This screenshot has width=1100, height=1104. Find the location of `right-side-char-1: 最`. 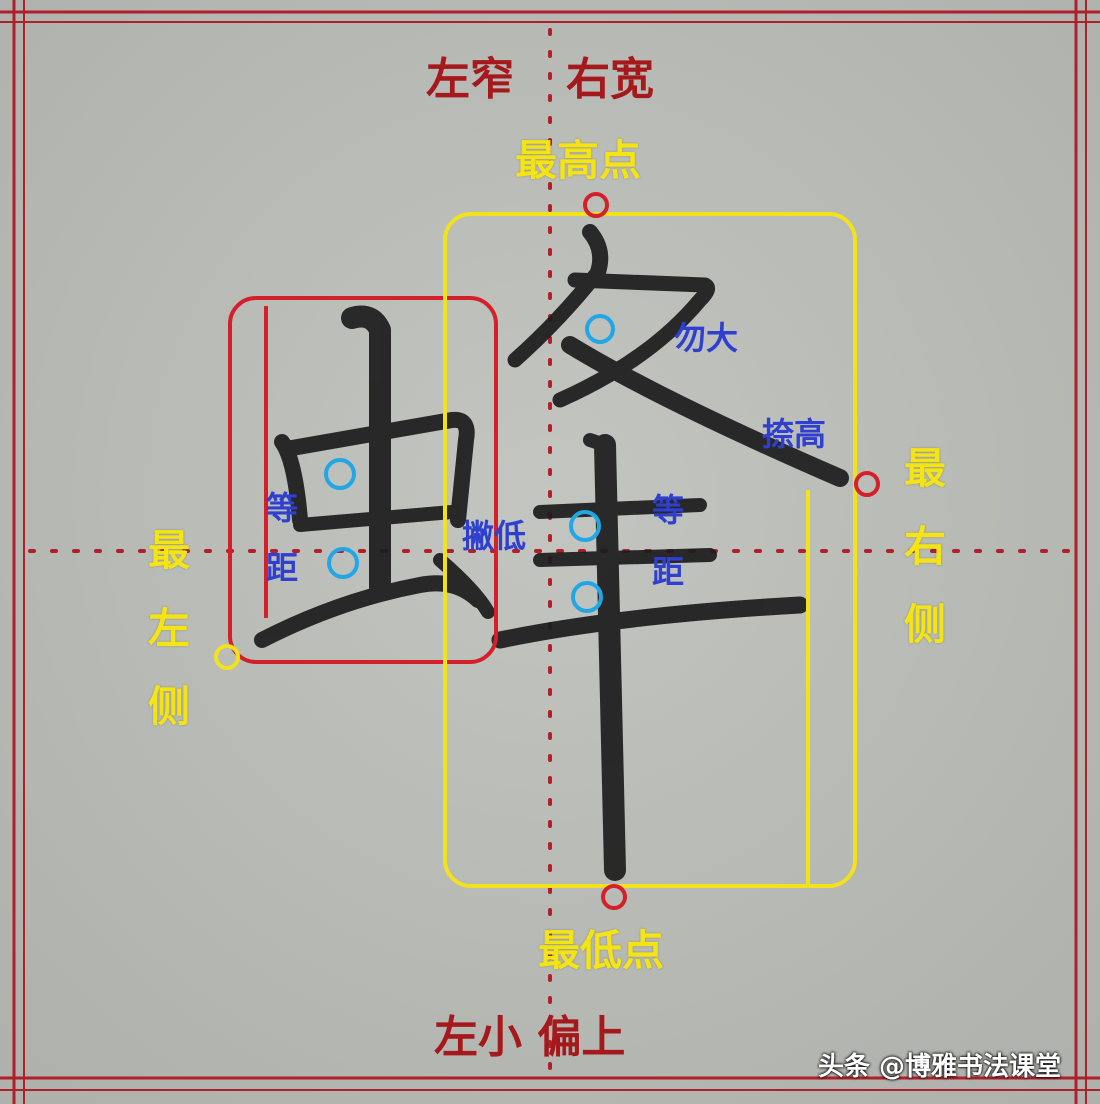

right-side-char-1: 最 is located at coordinates (924, 468).